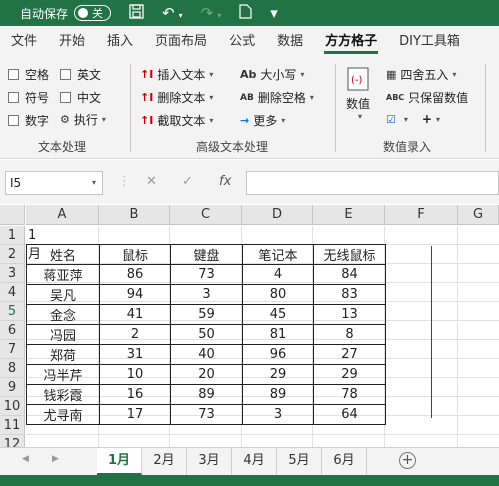 The image size is (499, 486). What do you see at coordinates (63, 294) in the screenshot?
I see `table-cell: 吴凡` at bounding box center [63, 294].